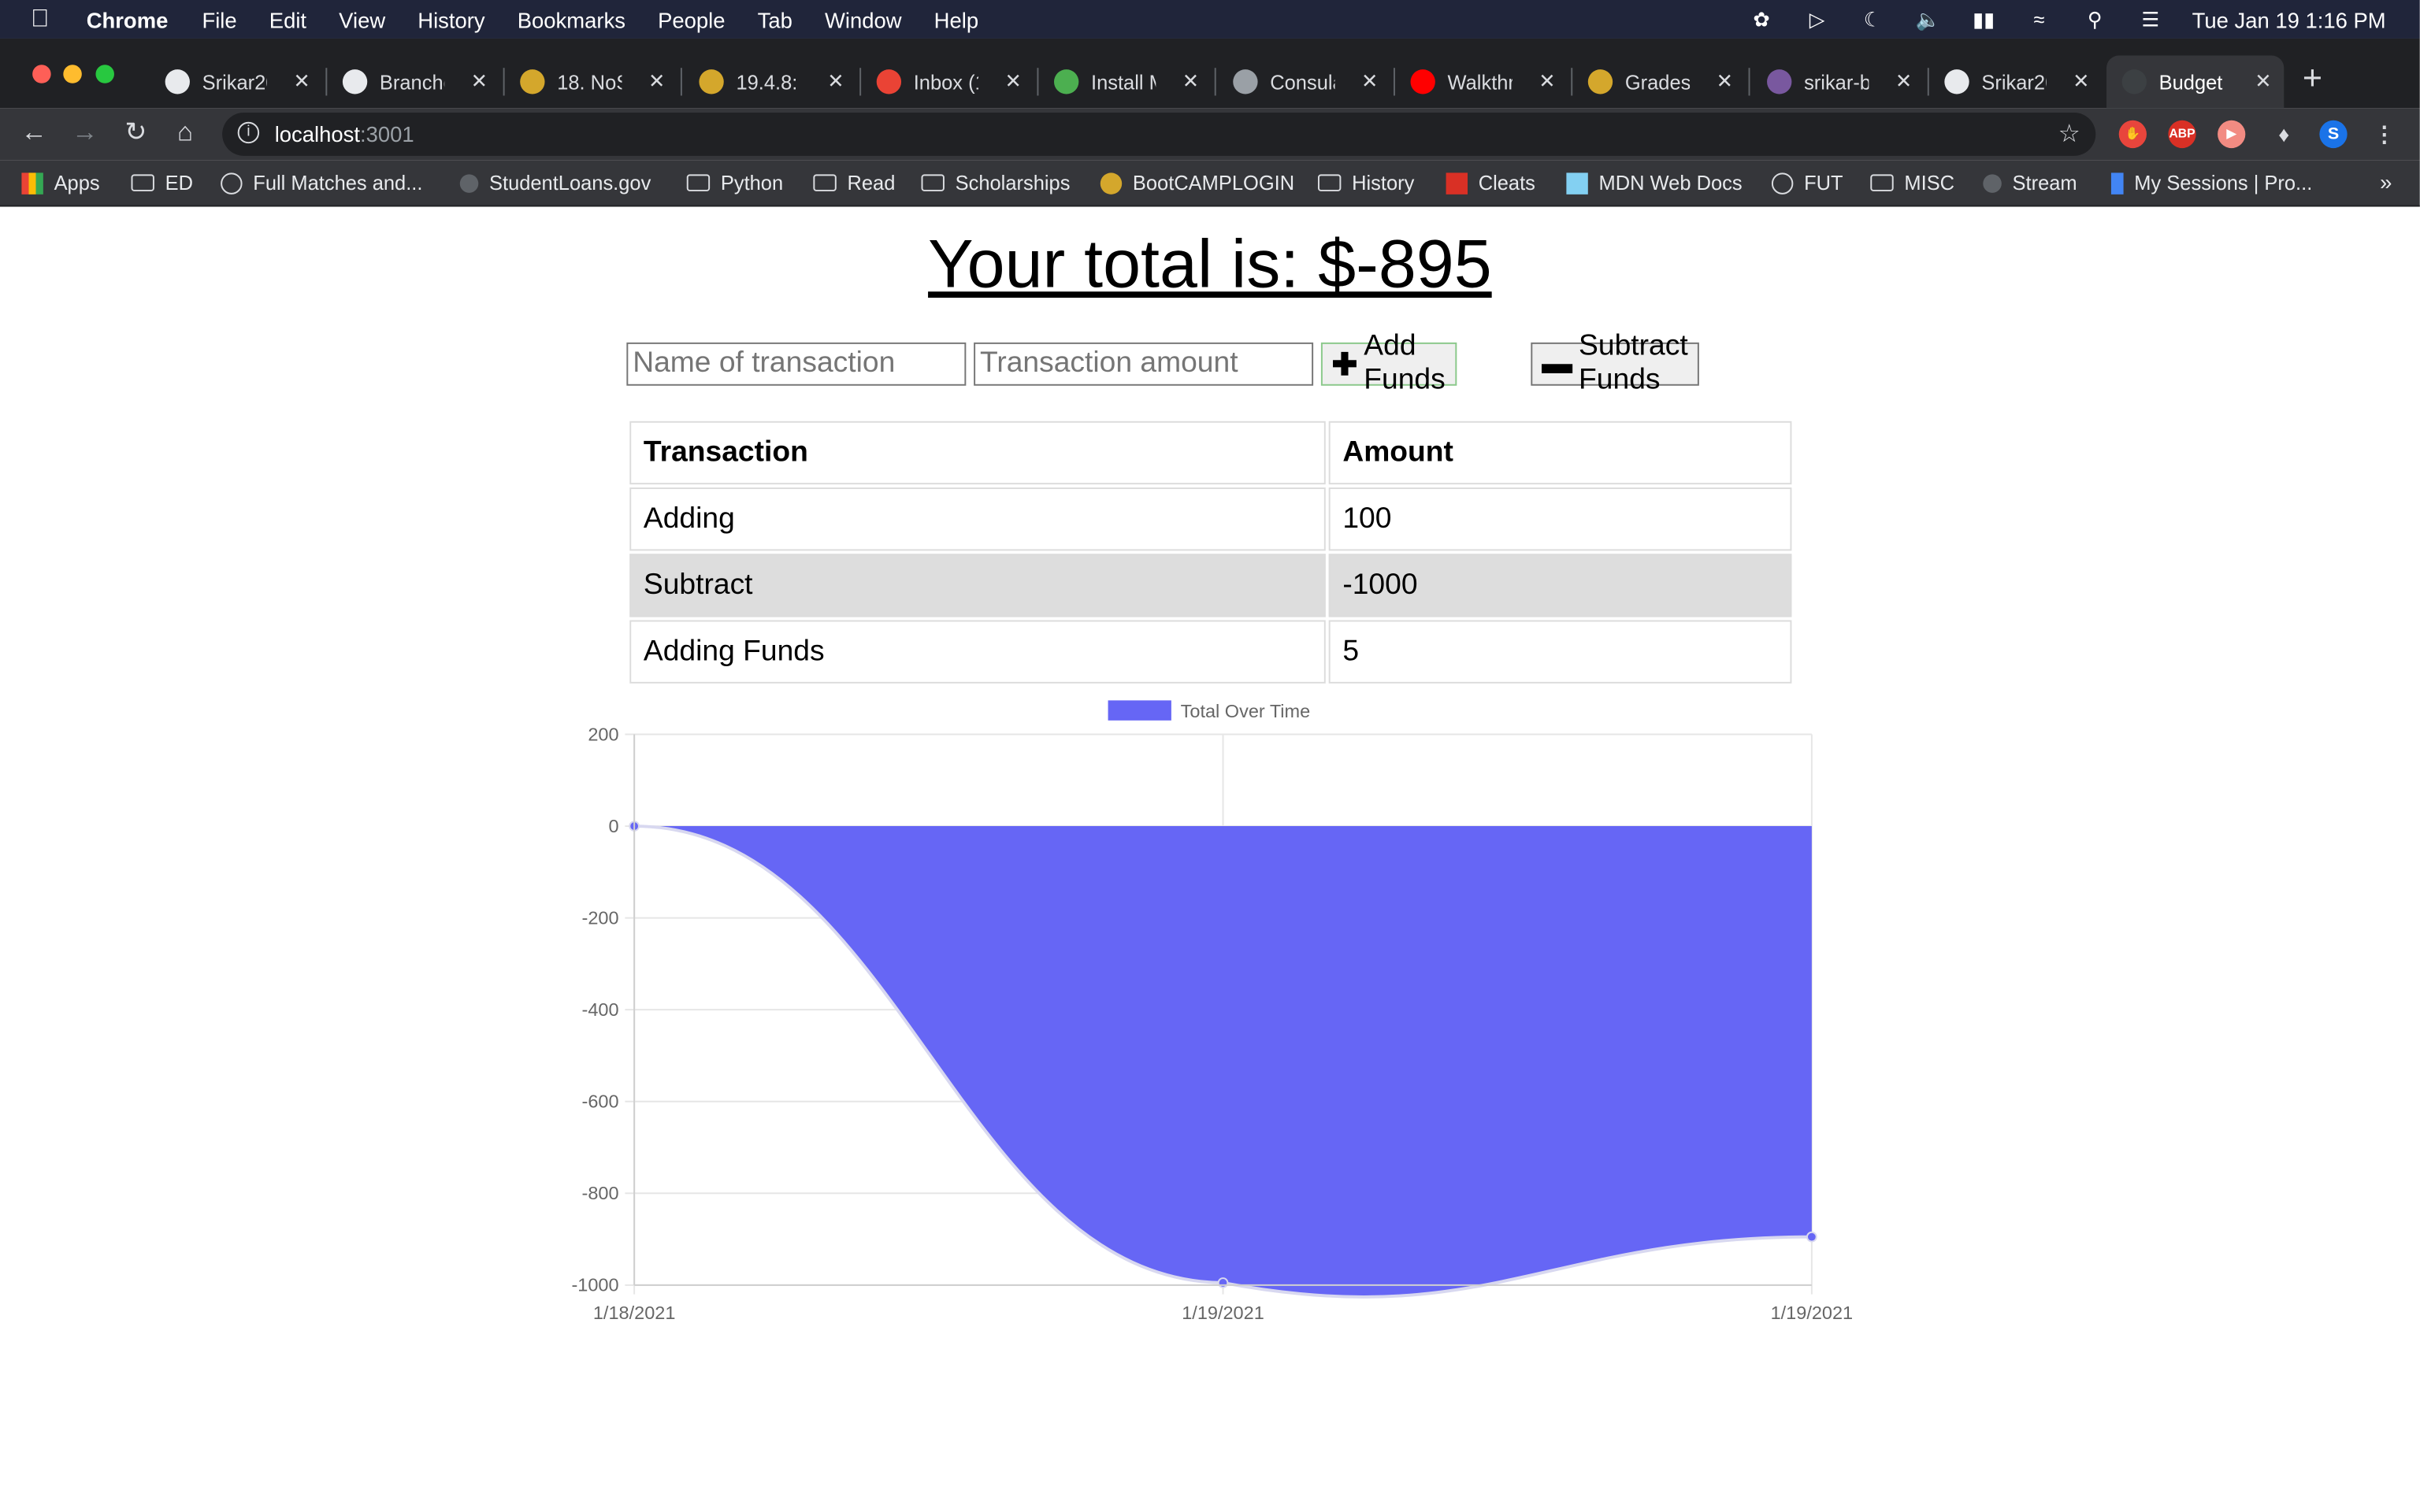 This screenshot has width=2420, height=1512. Describe the element at coordinates (1659, 82) in the screenshot. I see `browser-tab: Grades f ✕` at that location.